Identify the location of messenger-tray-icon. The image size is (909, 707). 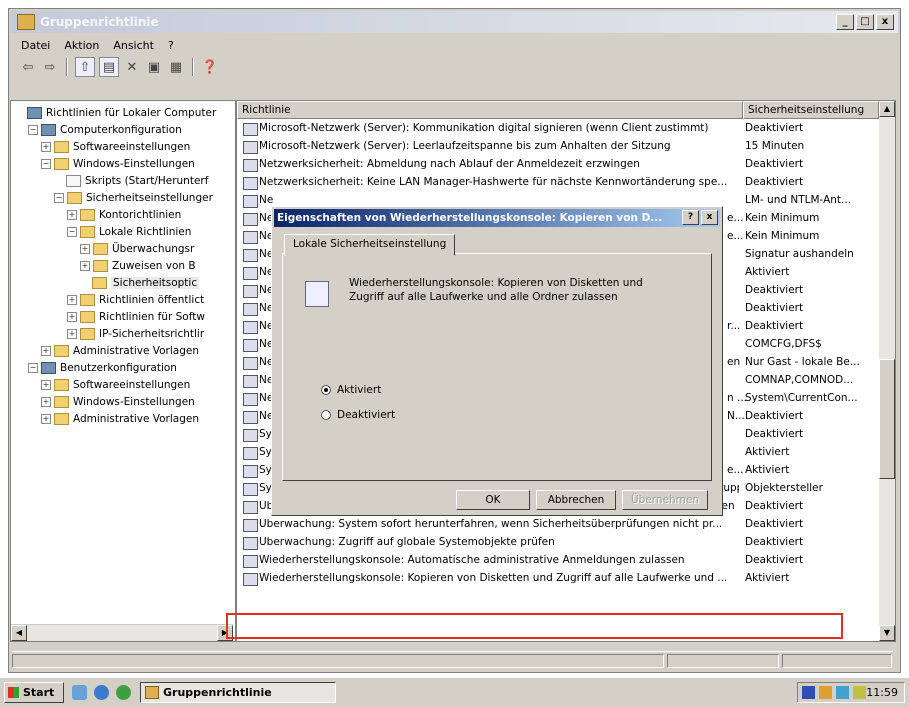
(842, 692).